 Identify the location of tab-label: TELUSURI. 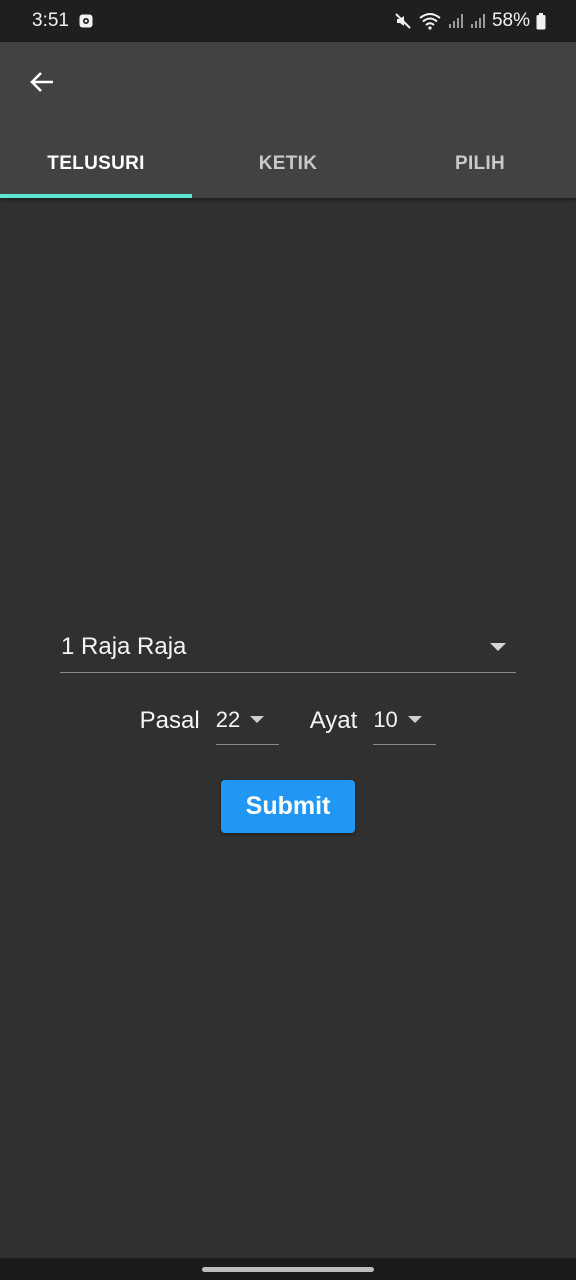
(96, 163).